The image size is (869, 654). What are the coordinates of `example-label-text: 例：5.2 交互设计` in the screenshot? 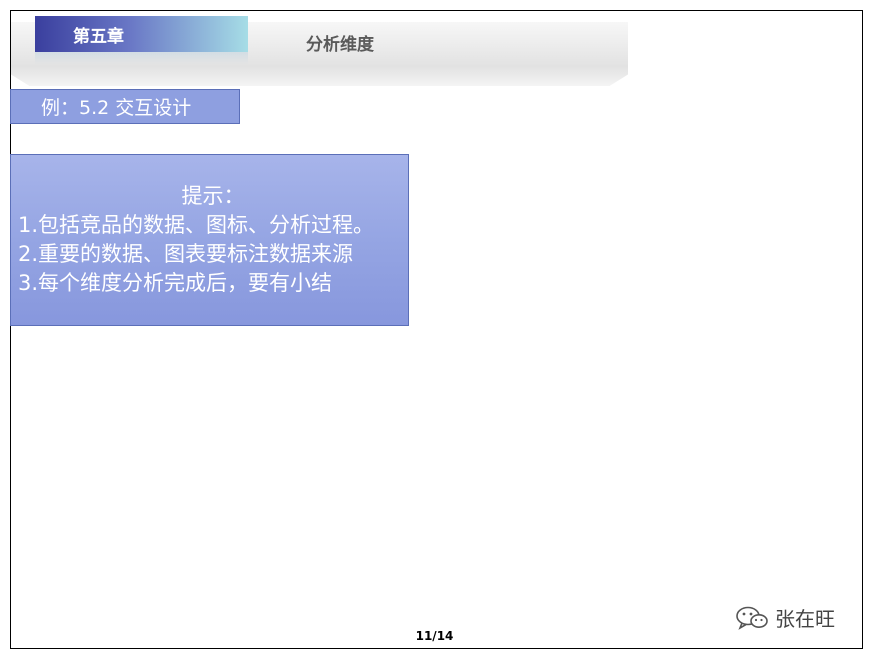 It's located at (116, 108).